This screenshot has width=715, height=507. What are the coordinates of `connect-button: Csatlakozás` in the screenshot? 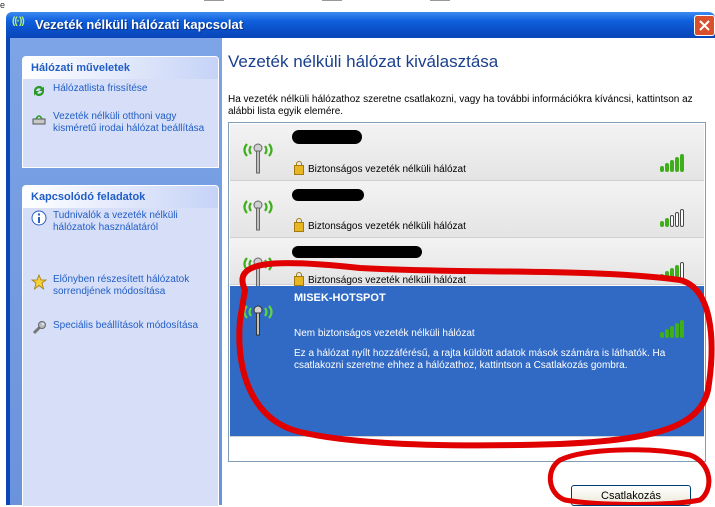 It's located at (631, 495).